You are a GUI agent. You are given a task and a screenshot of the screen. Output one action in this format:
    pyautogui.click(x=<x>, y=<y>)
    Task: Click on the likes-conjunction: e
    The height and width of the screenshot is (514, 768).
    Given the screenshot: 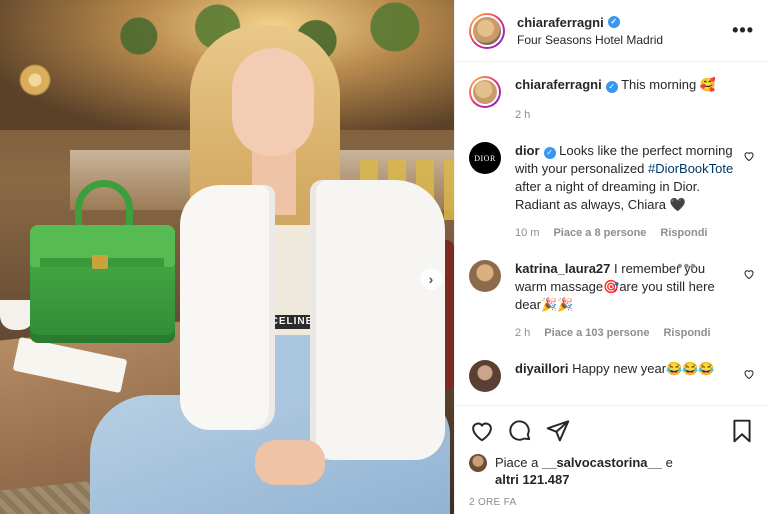 What is the action you would take?
    pyautogui.click(x=667, y=462)
    